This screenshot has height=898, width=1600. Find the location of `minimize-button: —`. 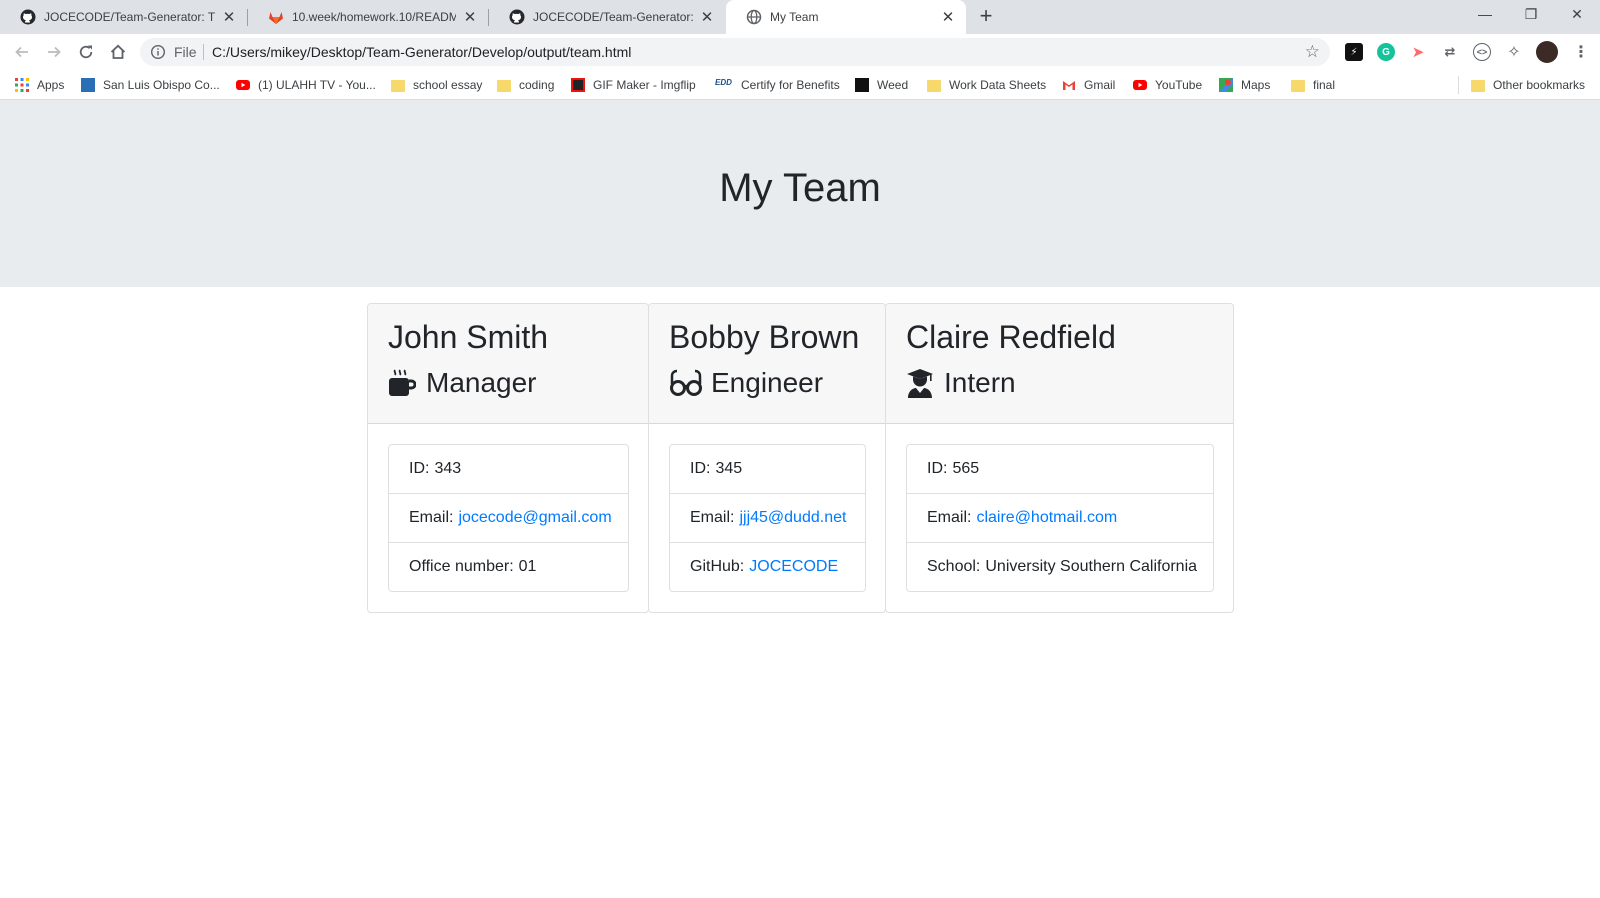

minimize-button: — is located at coordinates (1485, 15).